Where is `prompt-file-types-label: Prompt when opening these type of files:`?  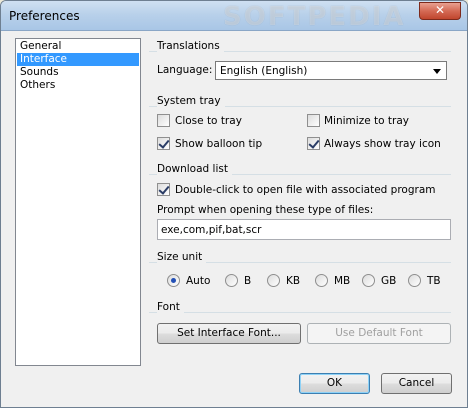 prompt-file-types-label: Prompt when opening these type of files: is located at coordinates (265, 210).